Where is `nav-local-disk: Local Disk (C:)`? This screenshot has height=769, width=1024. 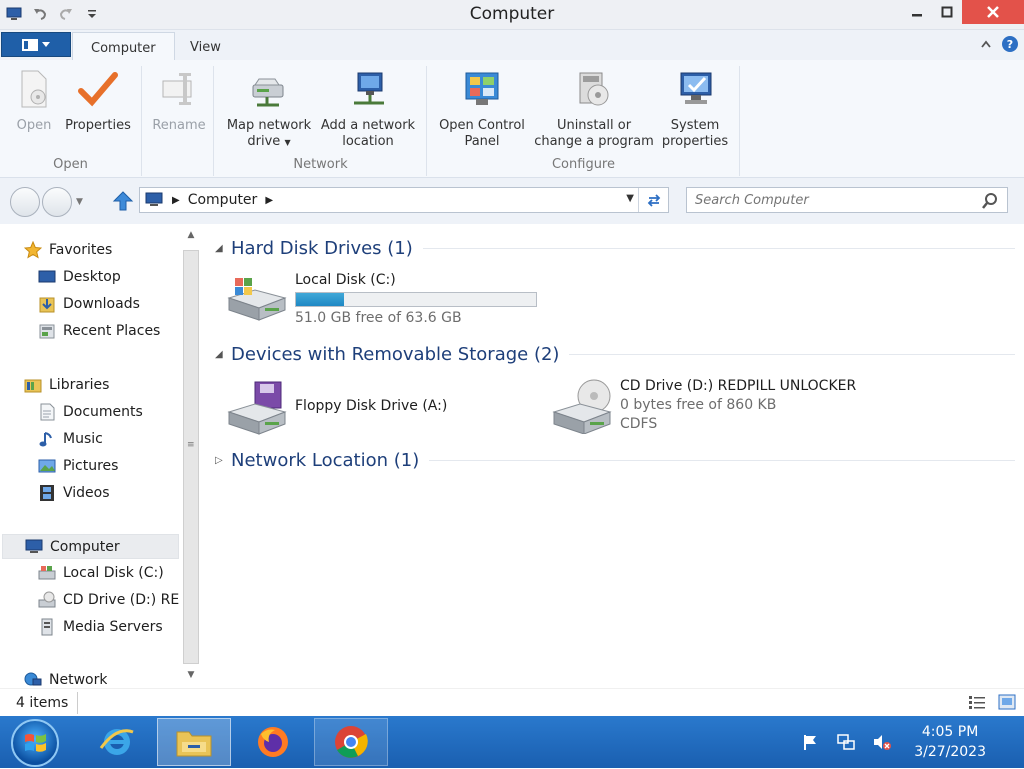 nav-local-disk: Local Disk (C:) is located at coordinates (109, 573).